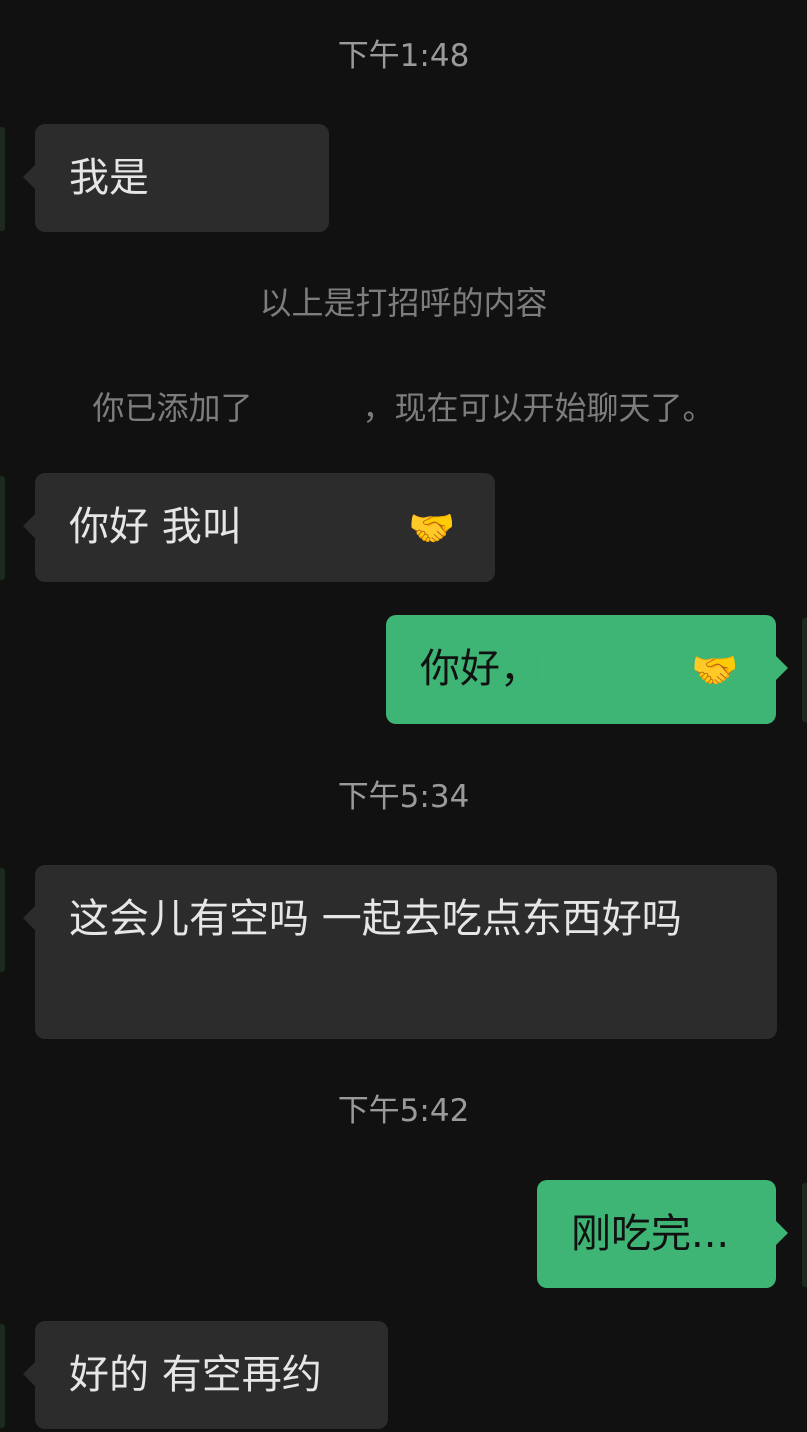  Describe the element at coordinates (403, 1111) in the screenshot. I see `timestamp: 下午5:42` at that location.